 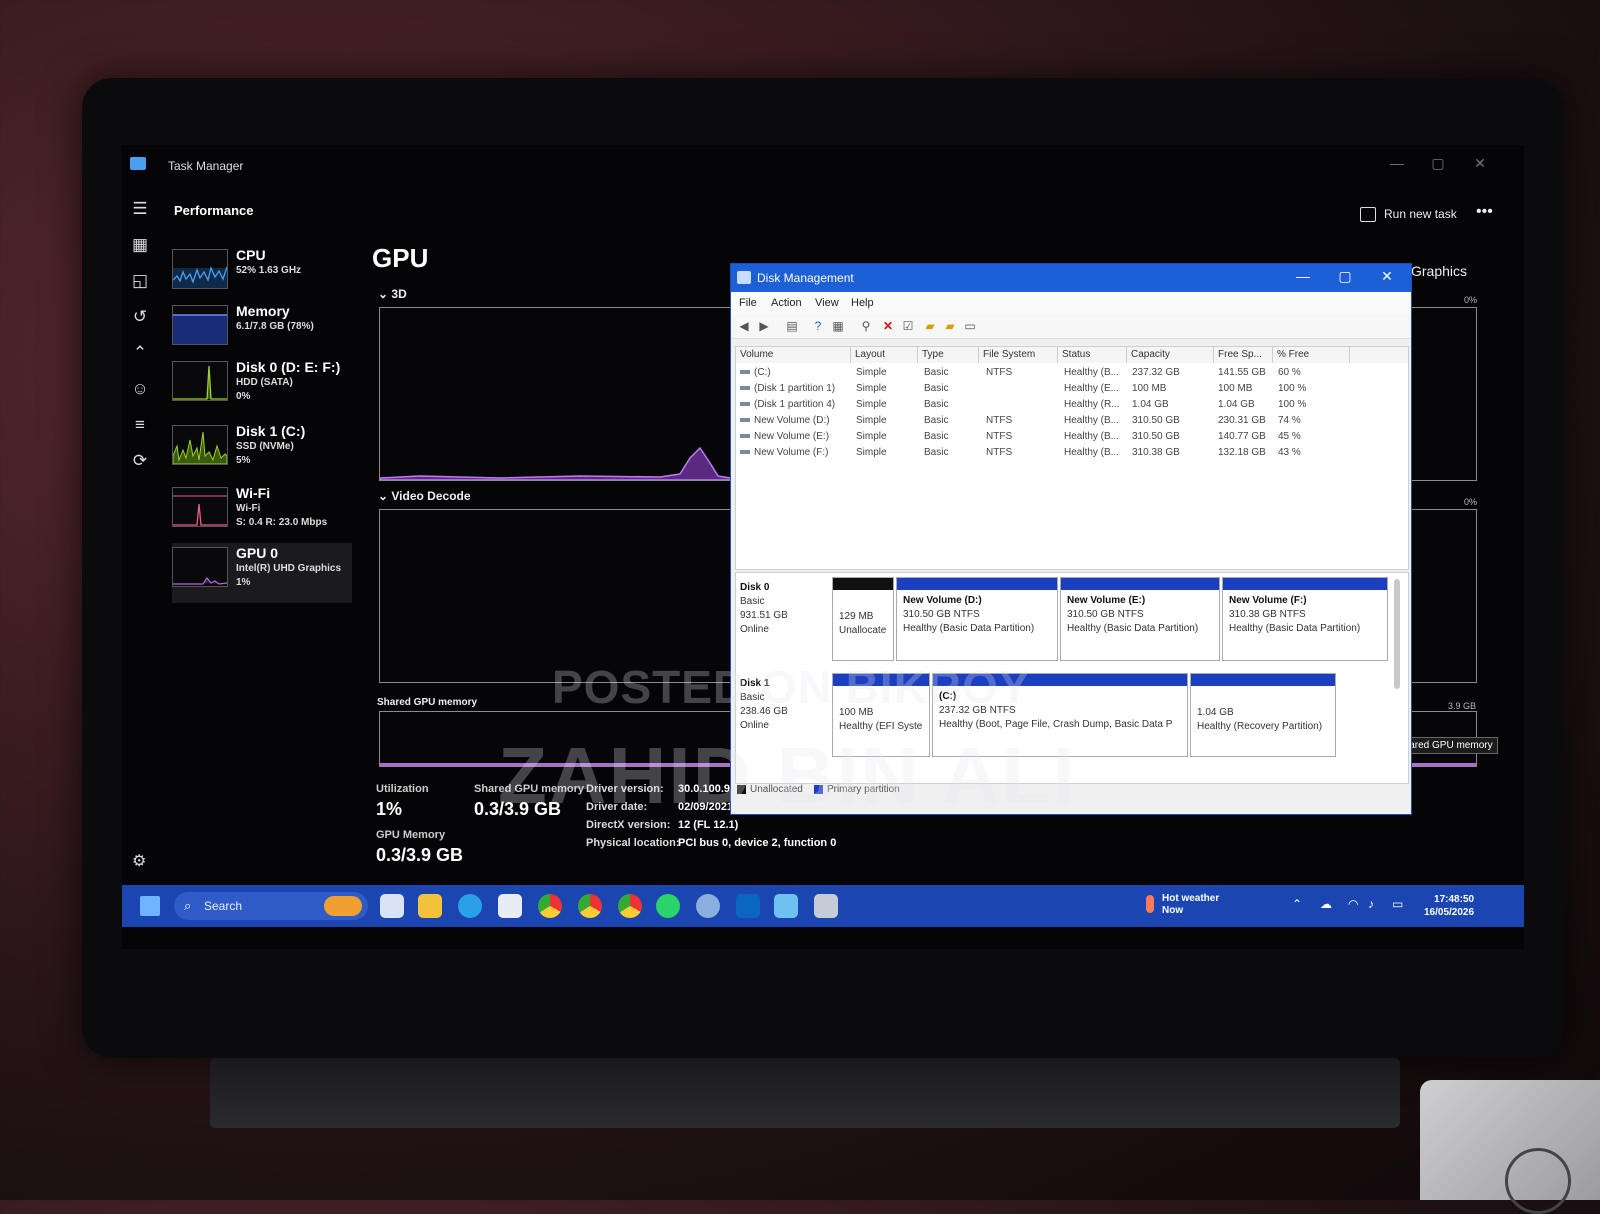 I want to click on hamburger-menu-icon: ☰, so click(x=140, y=209).